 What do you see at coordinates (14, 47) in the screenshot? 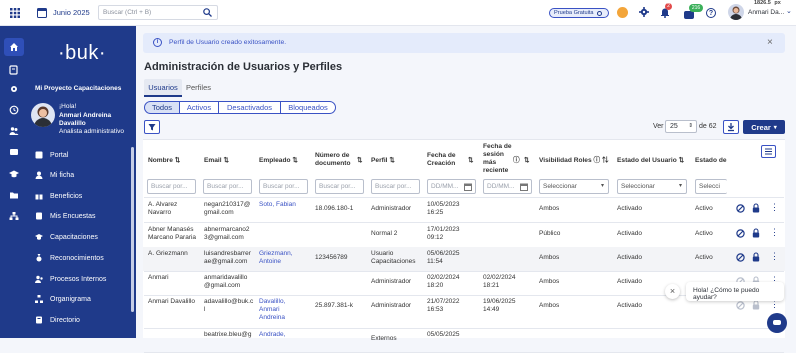
I see `home-icon` at bounding box center [14, 47].